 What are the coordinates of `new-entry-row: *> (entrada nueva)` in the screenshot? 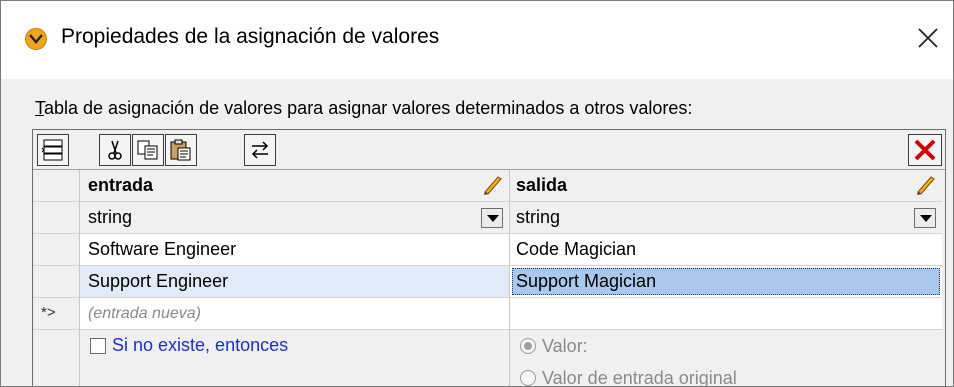 It's located at (489, 314).